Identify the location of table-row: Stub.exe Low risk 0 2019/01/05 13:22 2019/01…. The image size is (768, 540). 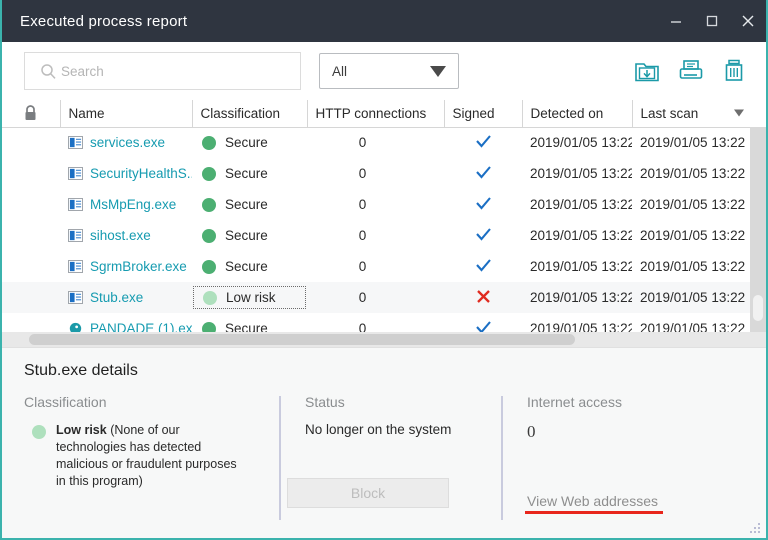
(378, 297).